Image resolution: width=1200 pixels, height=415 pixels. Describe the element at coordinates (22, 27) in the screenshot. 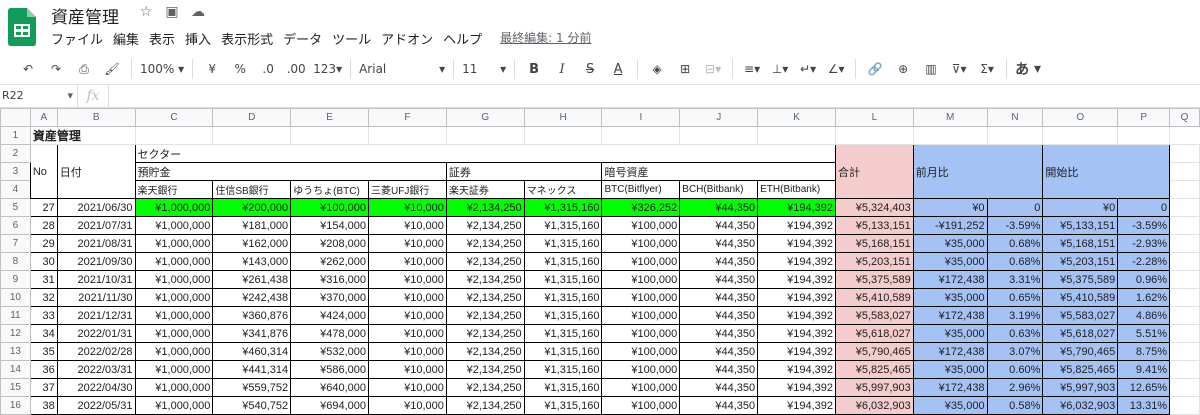

I see `sheets-logo-icon` at that location.